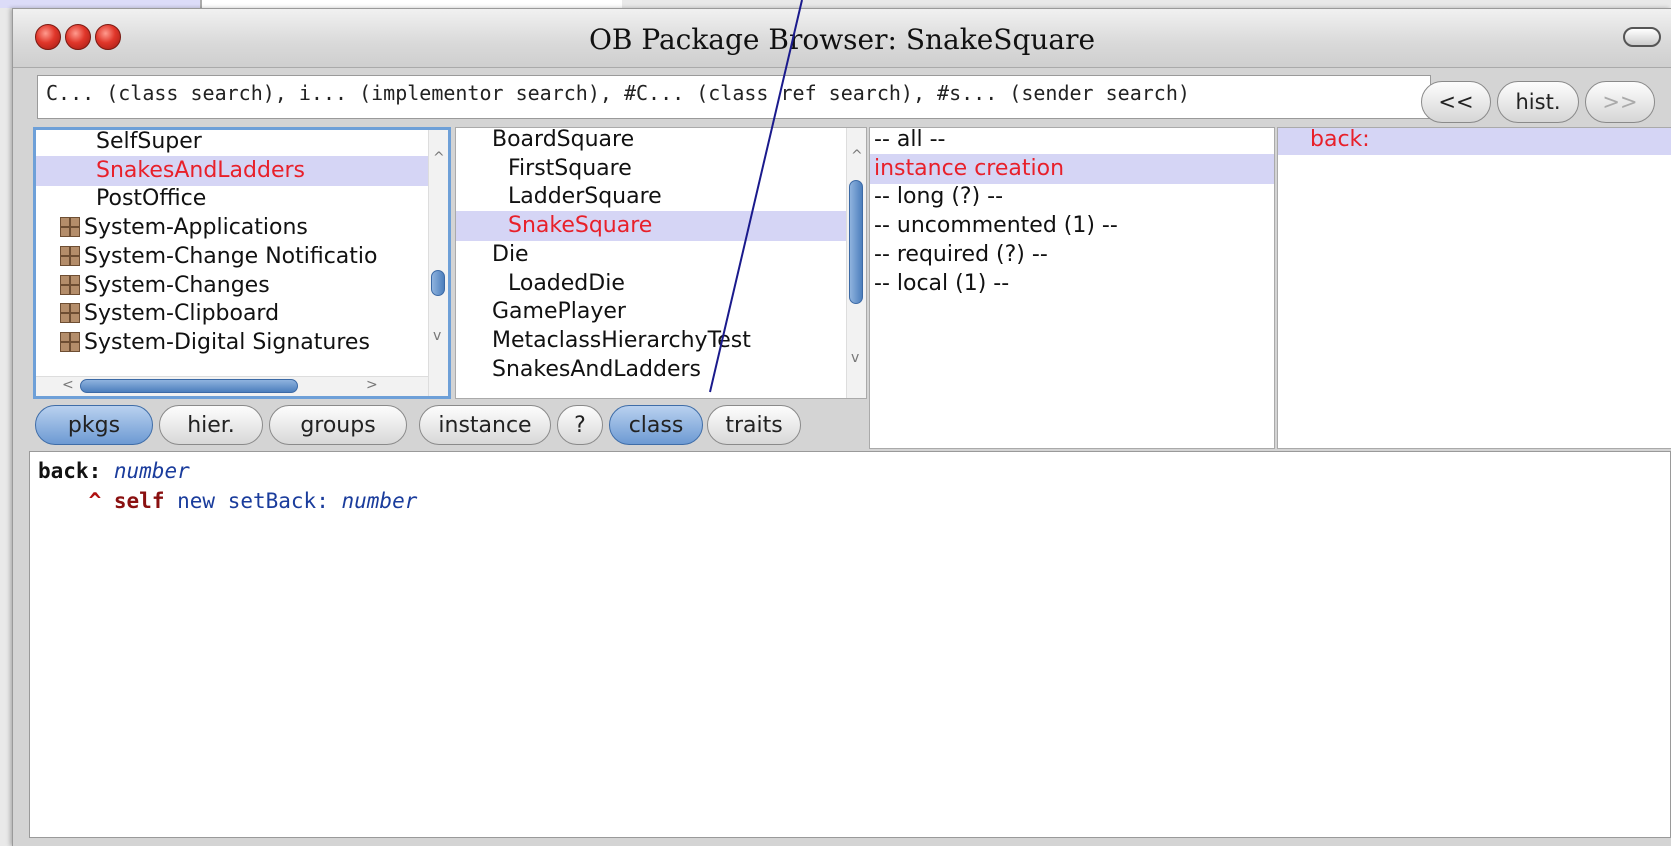 This screenshot has width=1671, height=846. What do you see at coordinates (580, 226) in the screenshot?
I see `class-item-label: SnakeSquare` at bounding box center [580, 226].